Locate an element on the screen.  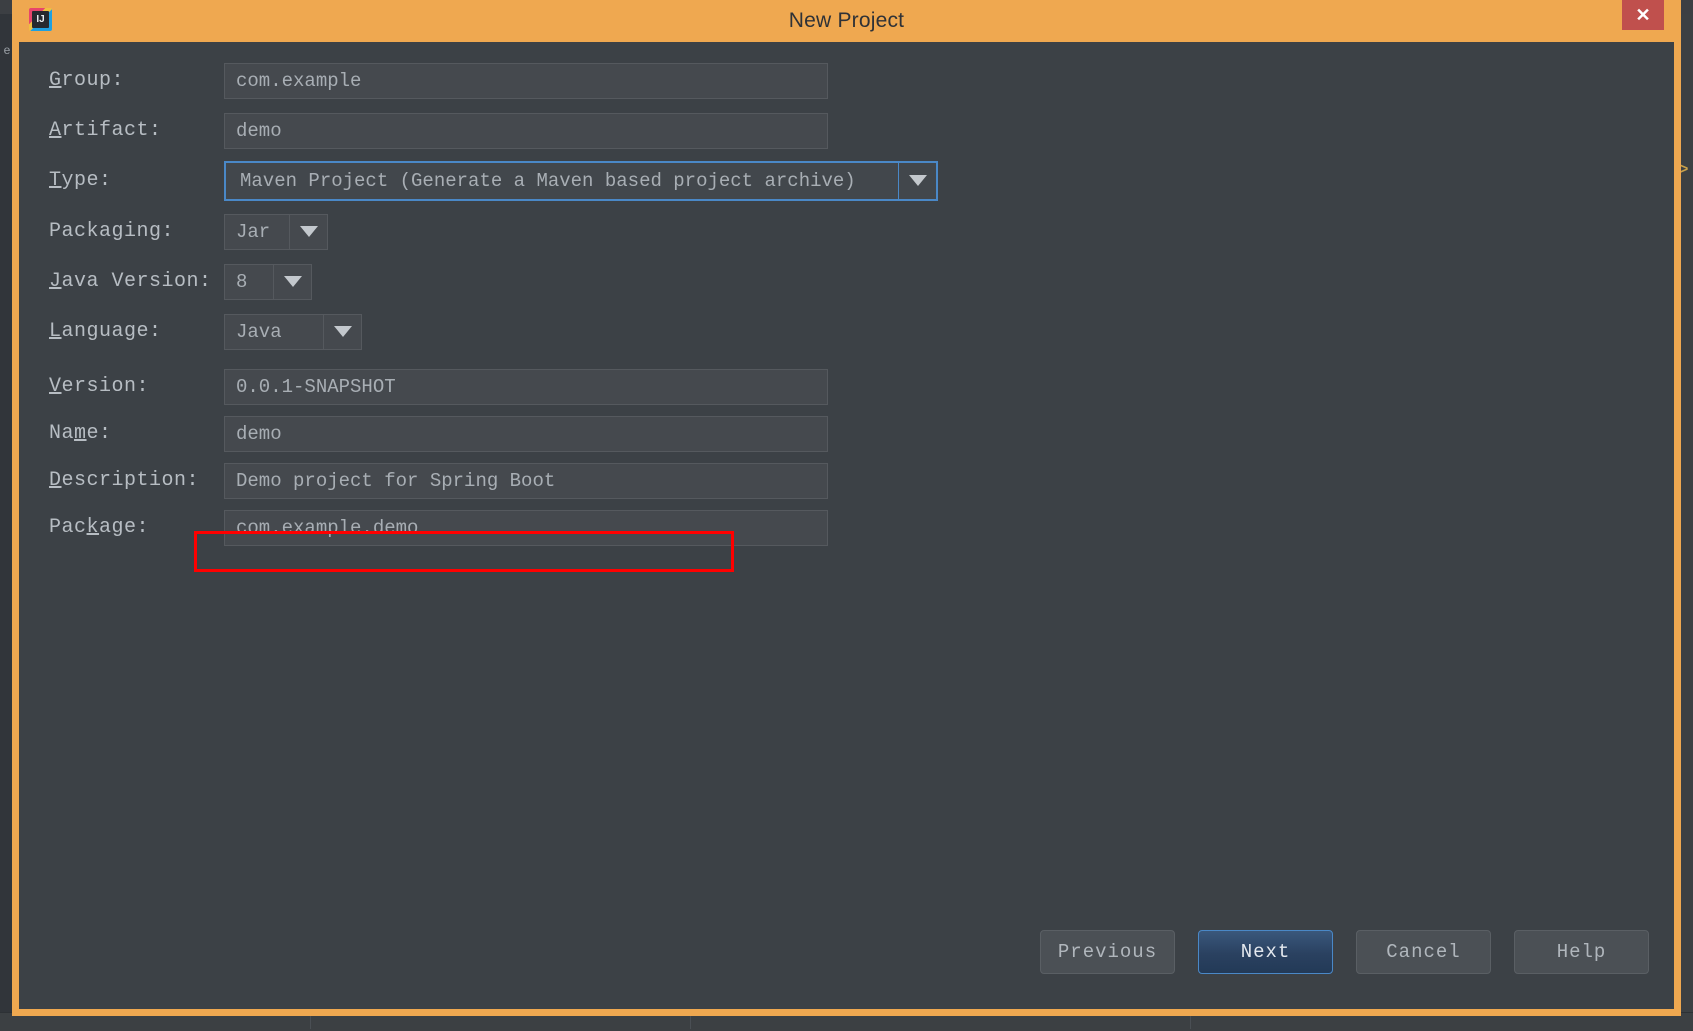
close-icon: ✕ is located at coordinates (1643, 15).